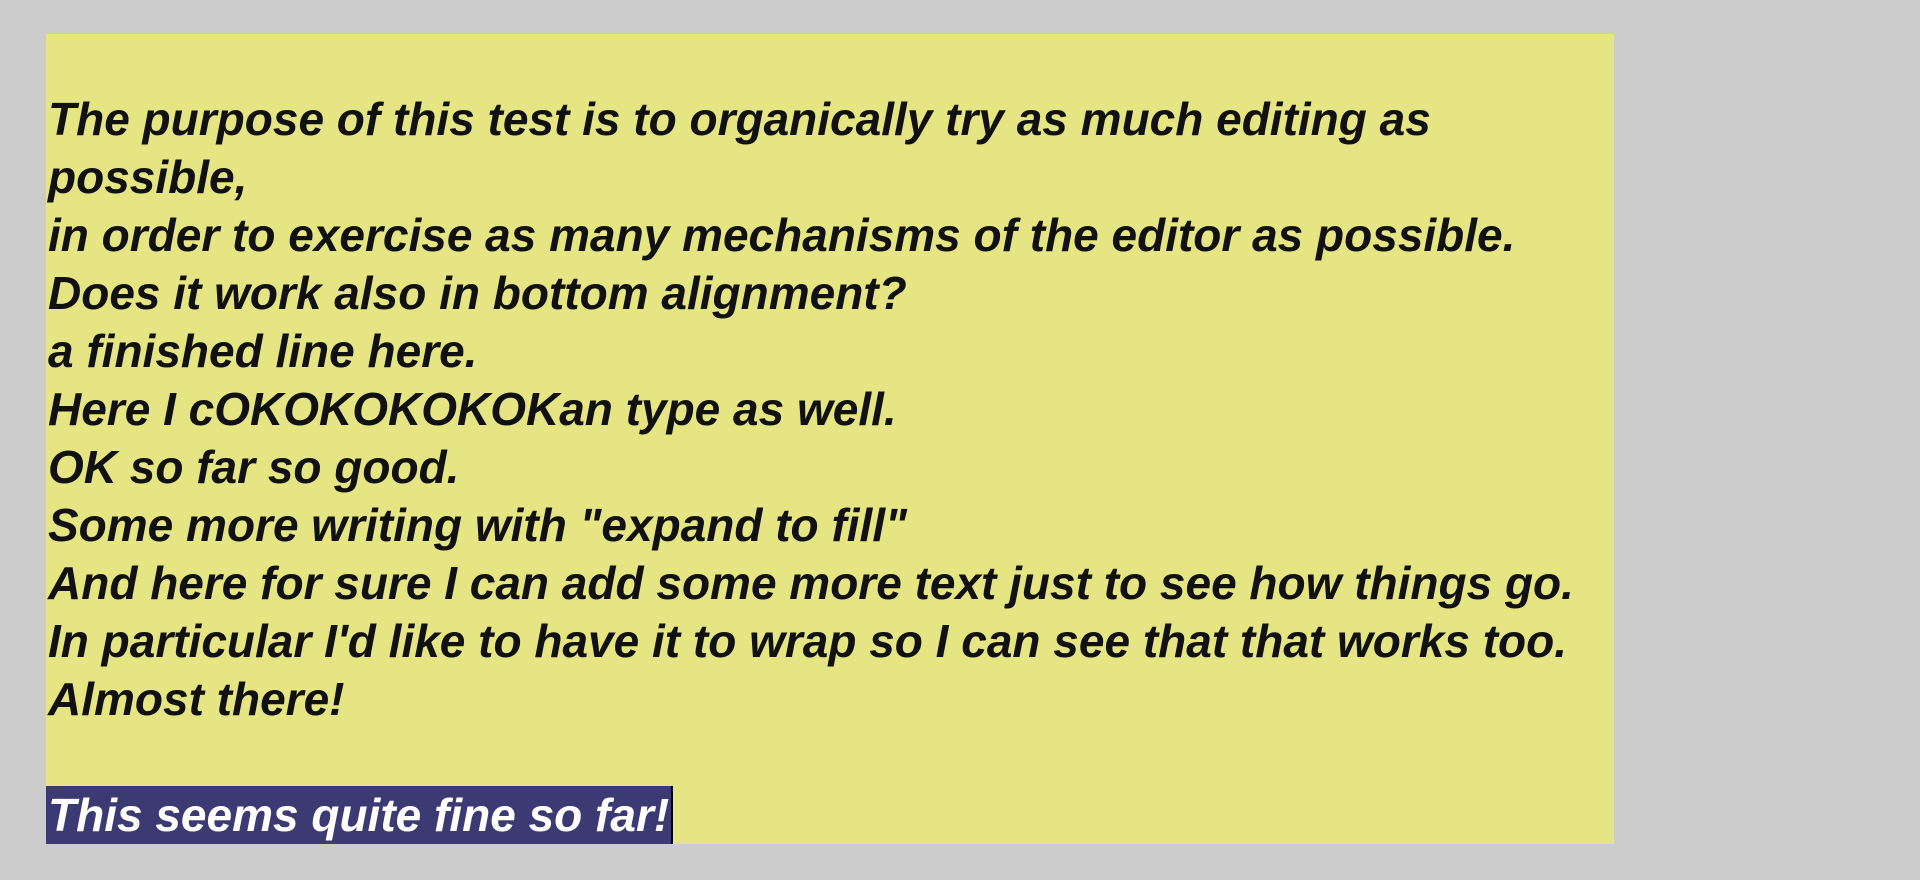 Image resolution: width=1920 pixels, height=880 pixels. I want to click on text-line-6: OK so far so good., so click(831, 467).